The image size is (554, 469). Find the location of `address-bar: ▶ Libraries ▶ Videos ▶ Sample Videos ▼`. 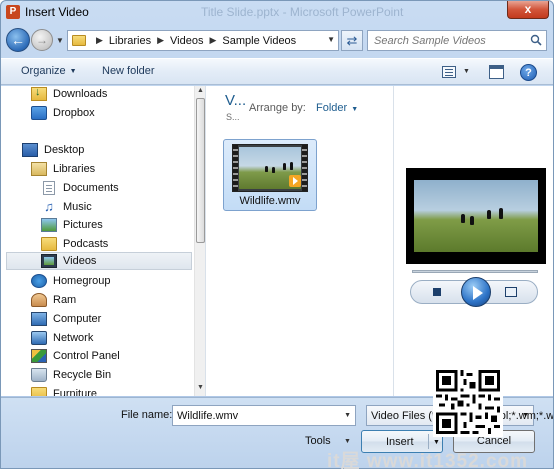

address-bar: ▶ Libraries ▶ Videos ▶ Sample Videos ▼ is located at coordinates (203, 40).